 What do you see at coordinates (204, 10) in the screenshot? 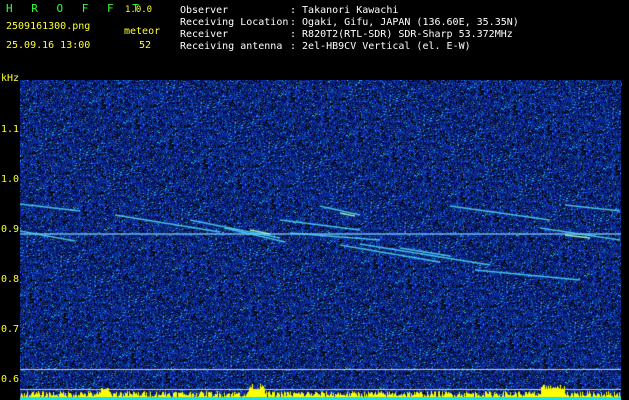
I see `info-label-observer: Observer` at bounding box center [204, 10].